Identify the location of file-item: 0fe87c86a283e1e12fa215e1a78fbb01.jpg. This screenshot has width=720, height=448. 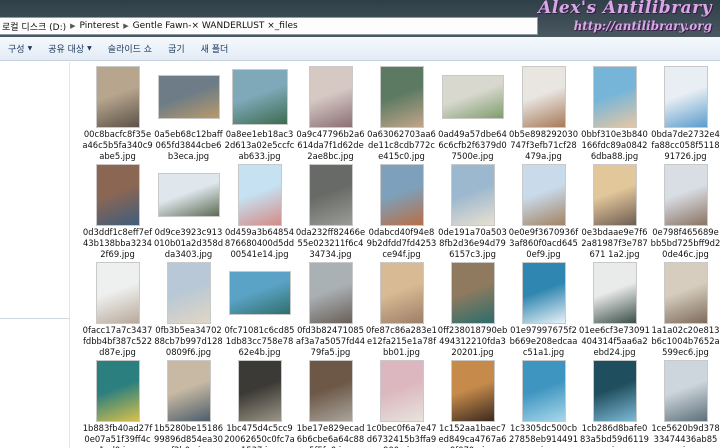
(401, 309).